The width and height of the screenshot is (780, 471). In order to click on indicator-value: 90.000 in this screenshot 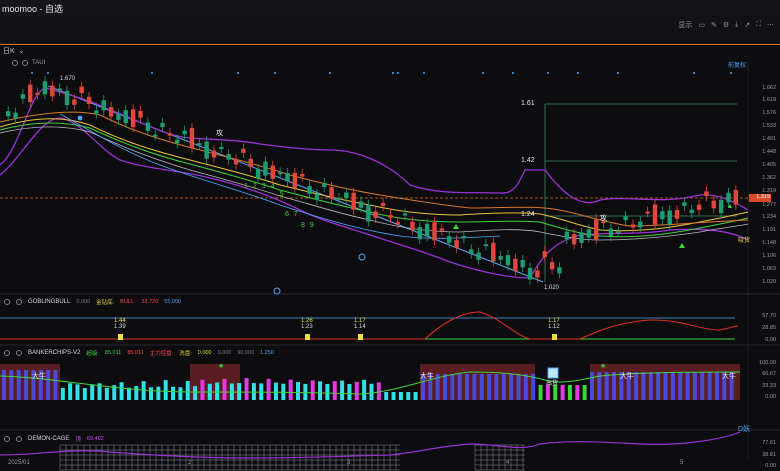, I will do `click(246, 353)`.